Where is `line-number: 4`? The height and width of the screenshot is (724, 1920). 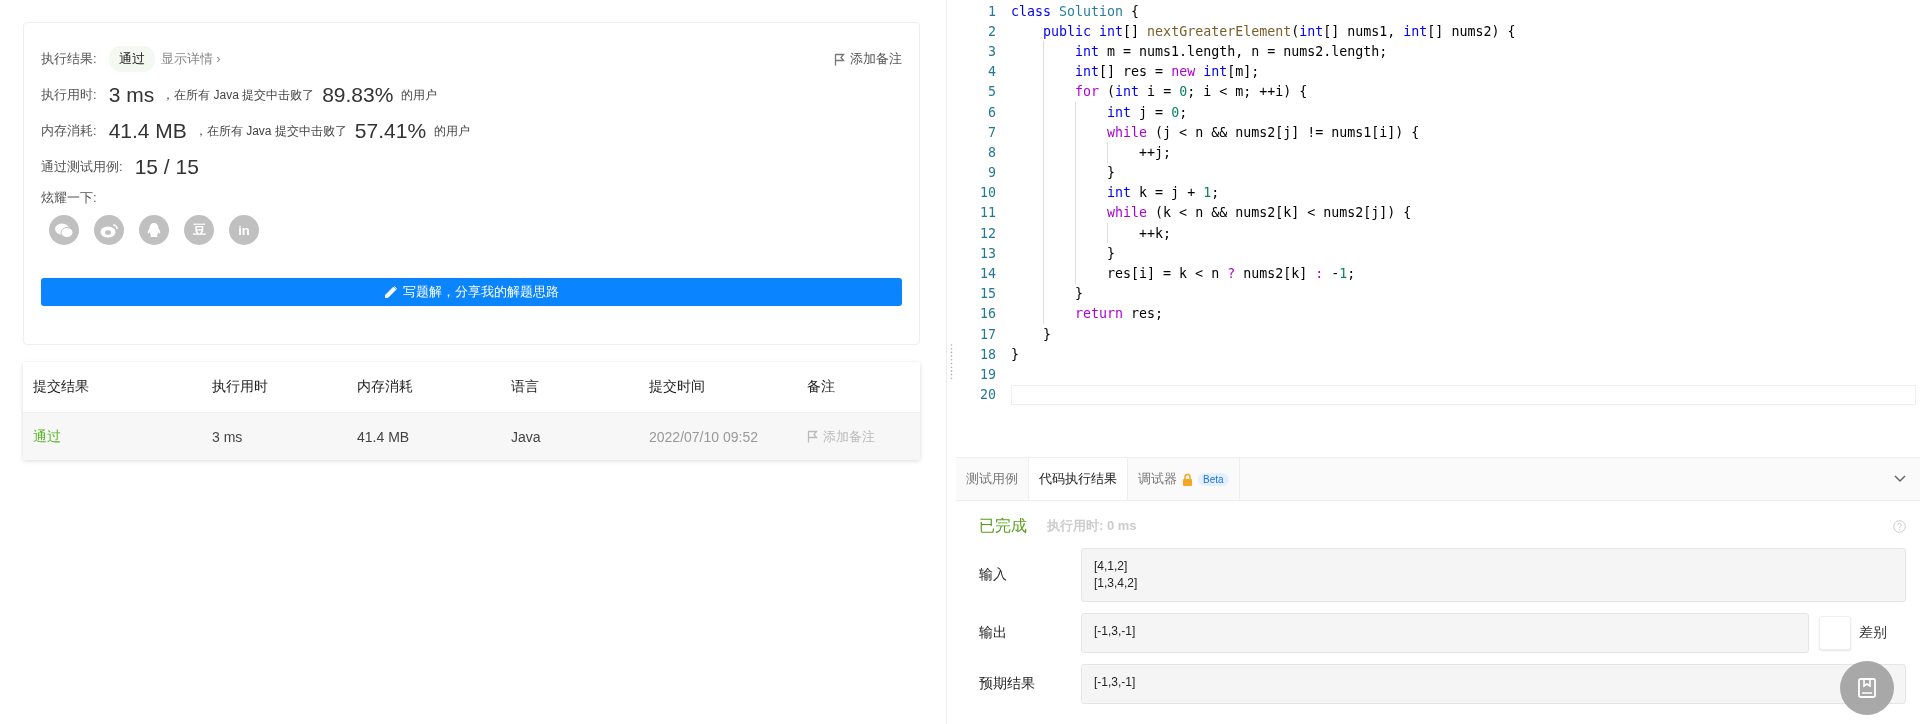
line-number: 4 is located at coordinates (992, 72).